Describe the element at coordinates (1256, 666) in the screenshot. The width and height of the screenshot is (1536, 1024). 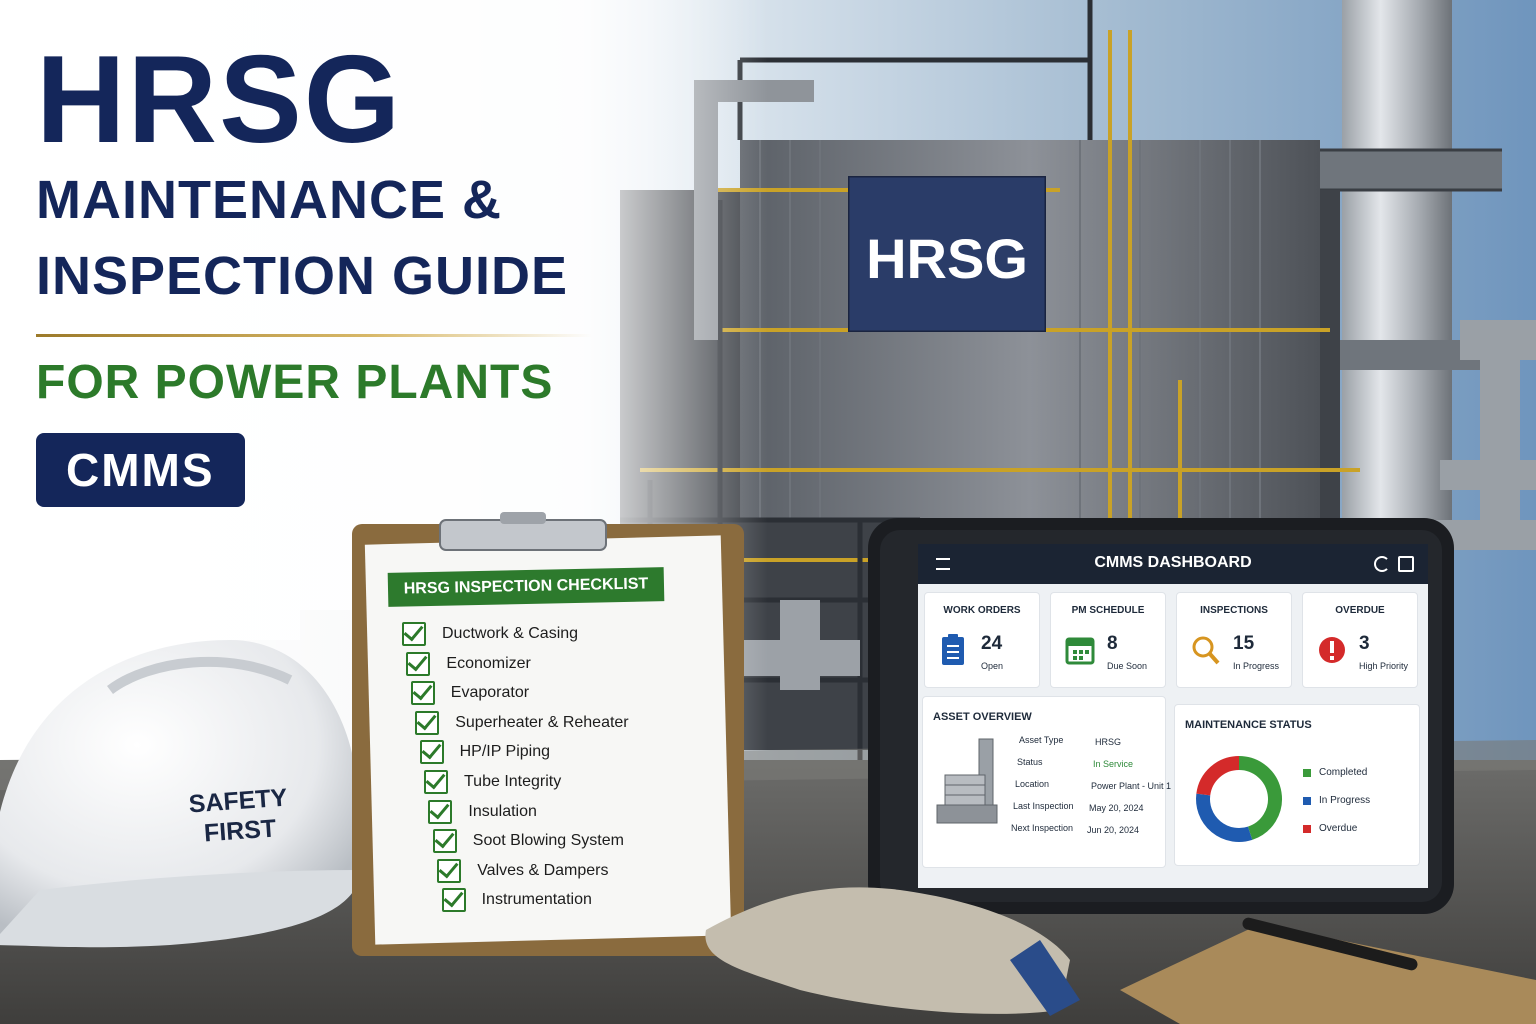
I see `stat-card-sub: In Progress` at that location.